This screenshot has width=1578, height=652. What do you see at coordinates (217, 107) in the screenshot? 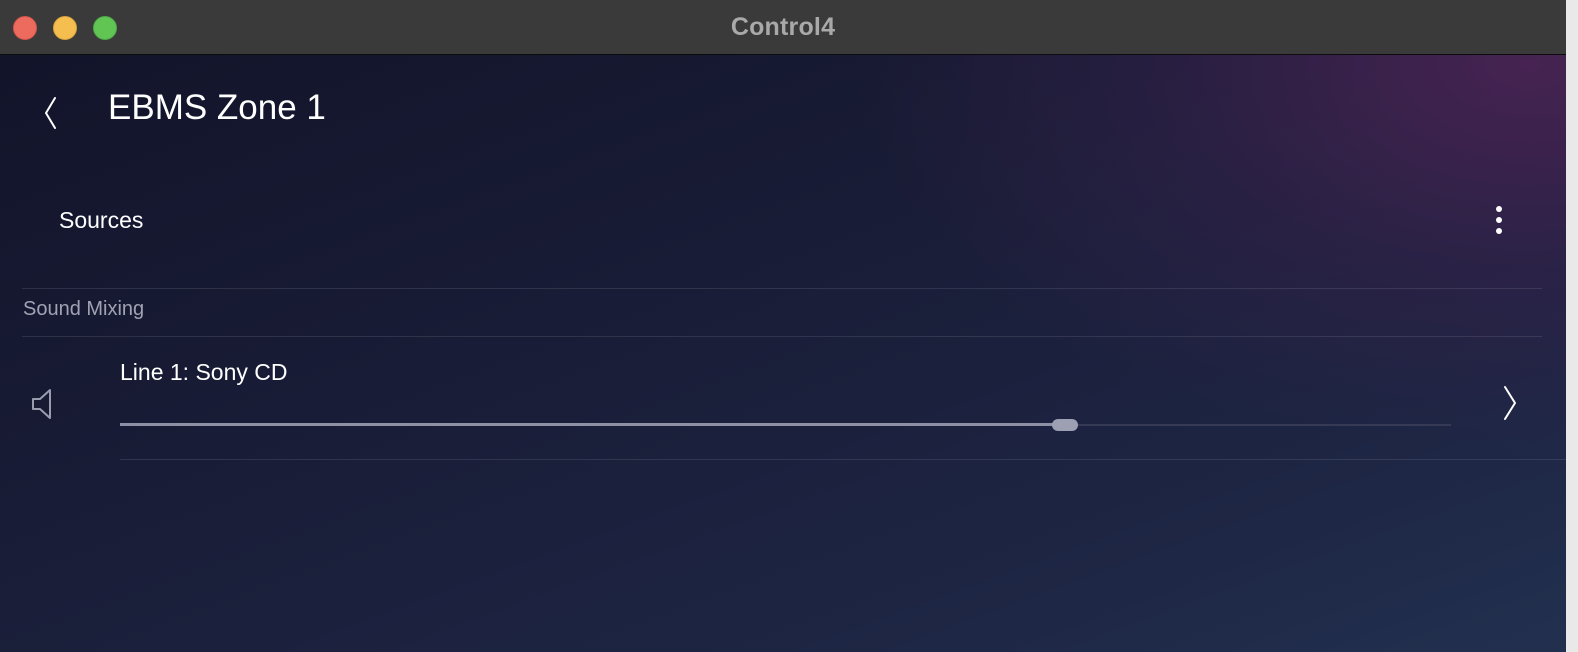
I see `page-title: EBMS Zone 1` at bounding box center [217, 107].